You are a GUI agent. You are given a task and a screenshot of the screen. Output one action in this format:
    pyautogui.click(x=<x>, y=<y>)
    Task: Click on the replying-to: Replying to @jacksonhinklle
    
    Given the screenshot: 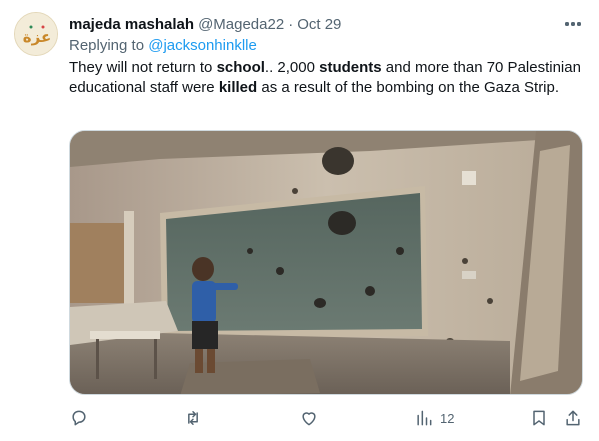 What is the action you would take?
    pyautogui.click(x=163, y=45)
    